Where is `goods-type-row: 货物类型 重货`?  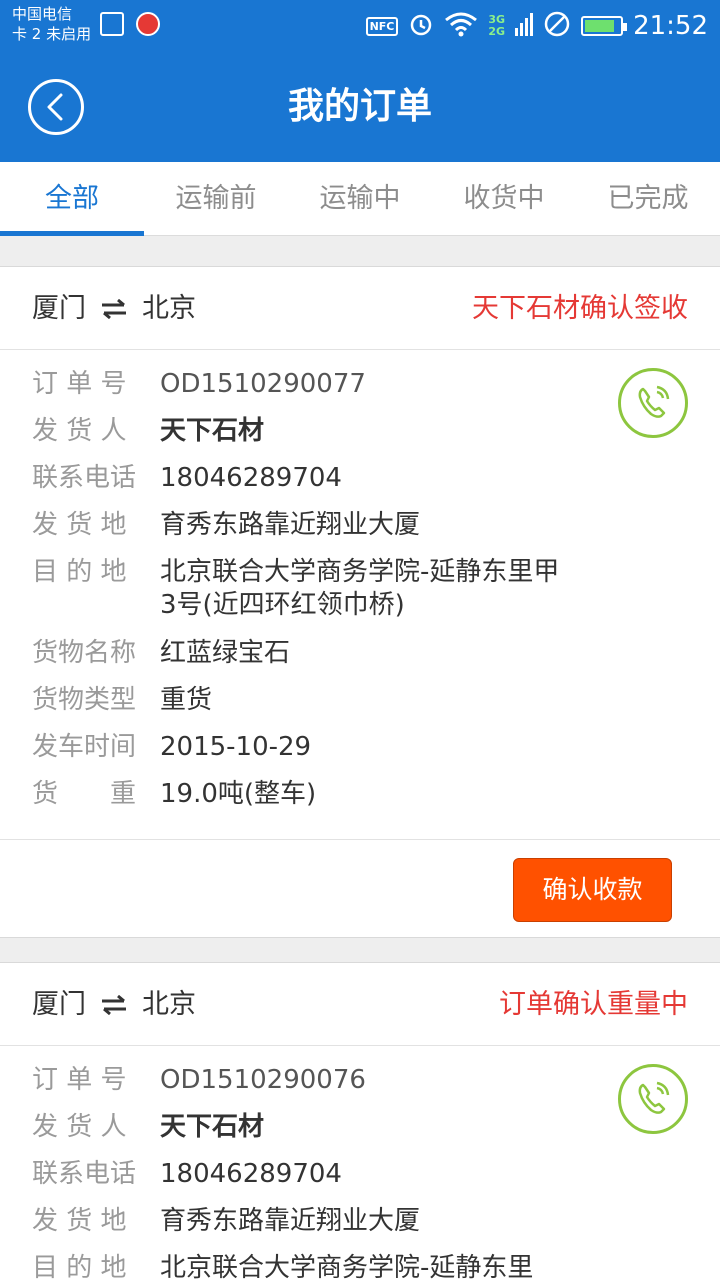 goods-type-row: 货物类型 重货 is located at coordinates (360, 707).